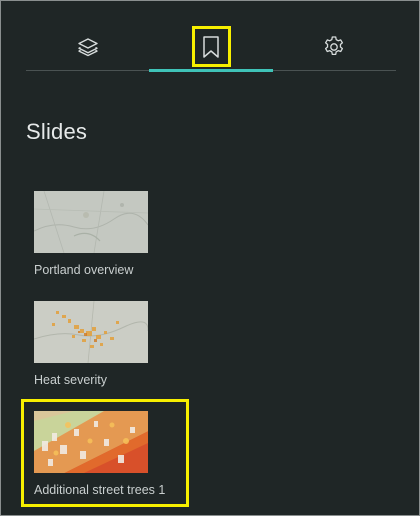  I want to click on tab-settings, so click(333, 47).